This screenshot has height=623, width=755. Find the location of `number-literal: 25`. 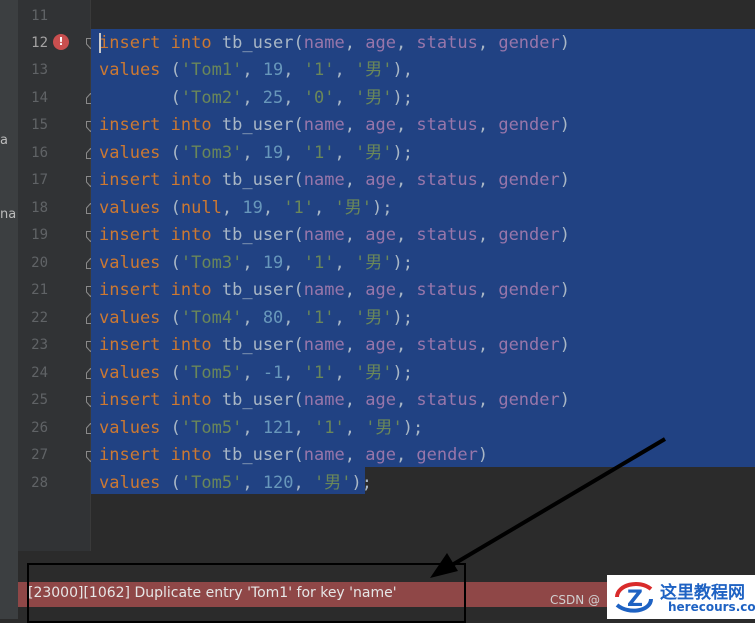

number-literal: 25 is located at coordinates (273, 98).